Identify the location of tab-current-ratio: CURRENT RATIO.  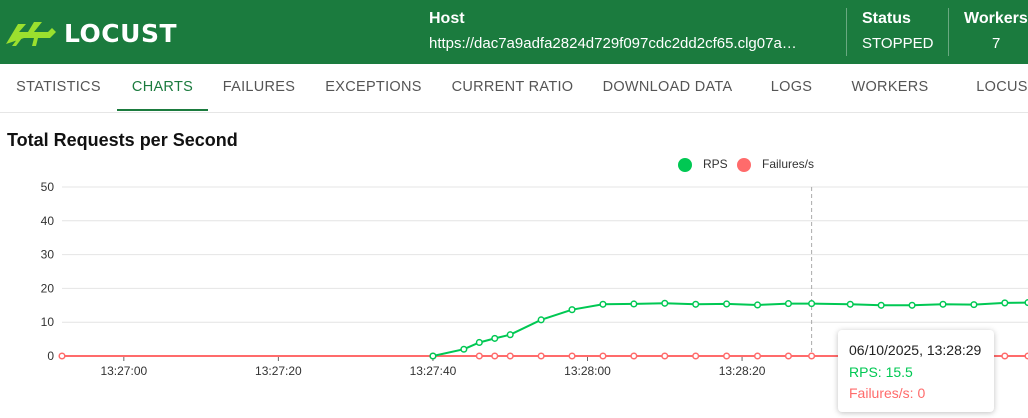
(512, 88).